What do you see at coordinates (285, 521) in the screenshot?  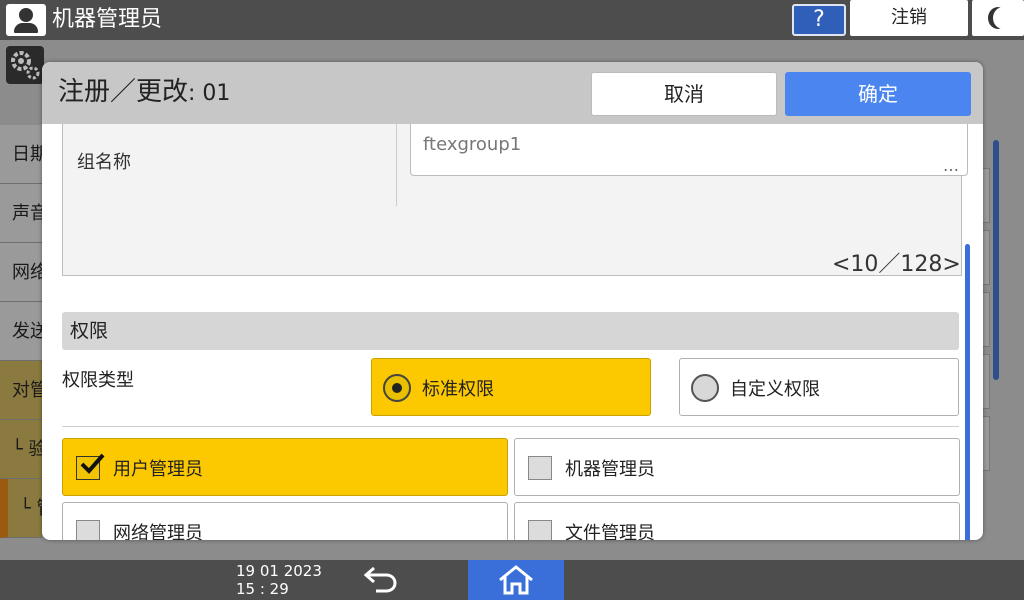 I see `network-admin-checkbox: 网络管理员` at bounding box center [285, 521].